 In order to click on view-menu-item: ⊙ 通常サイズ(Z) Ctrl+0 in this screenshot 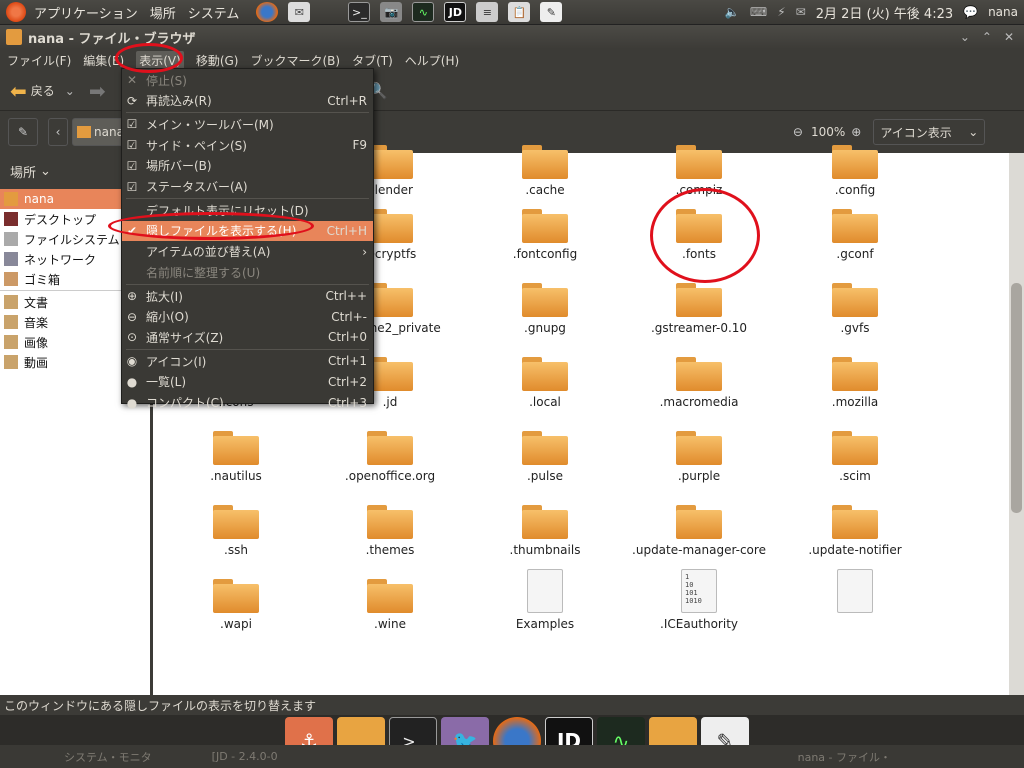, I will do `click(247, 337)`.